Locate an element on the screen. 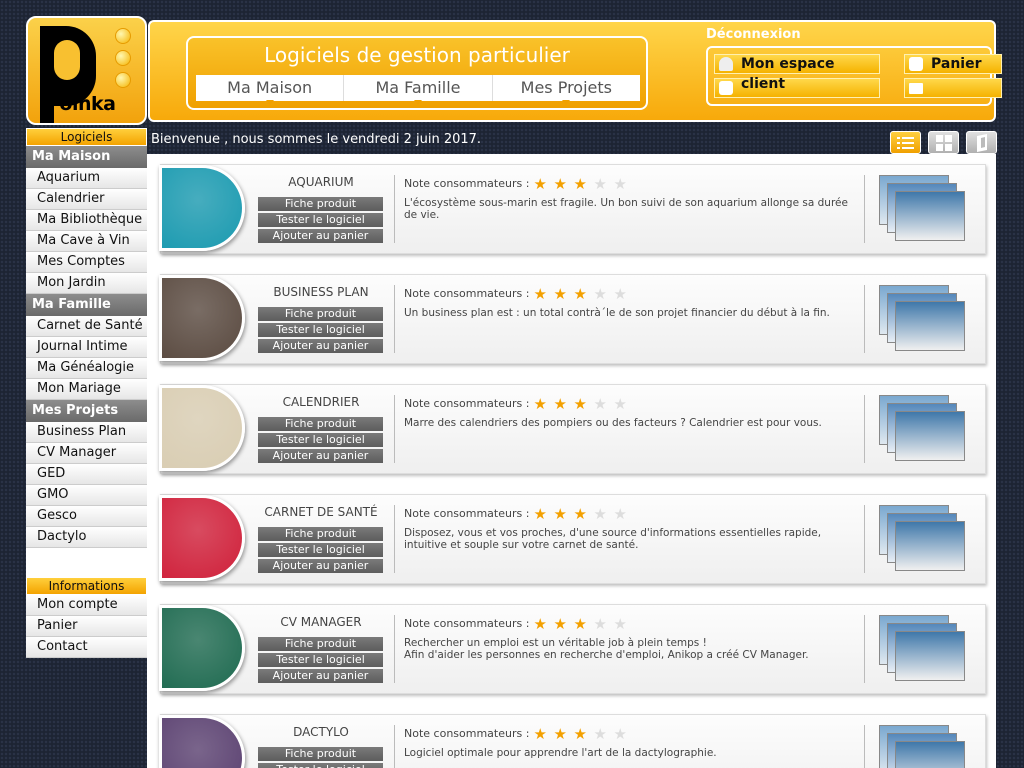  sidebar-item-mon-compte: Mon compte is located at coordinates (86, 605).